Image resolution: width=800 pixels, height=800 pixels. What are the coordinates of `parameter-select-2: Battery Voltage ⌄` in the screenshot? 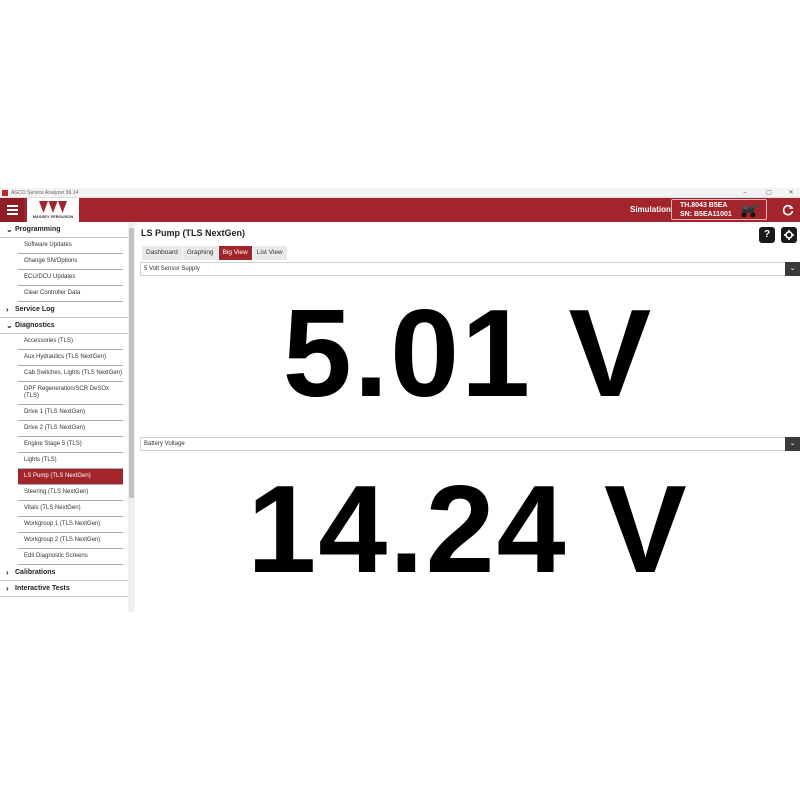 It's located at (470, 444).